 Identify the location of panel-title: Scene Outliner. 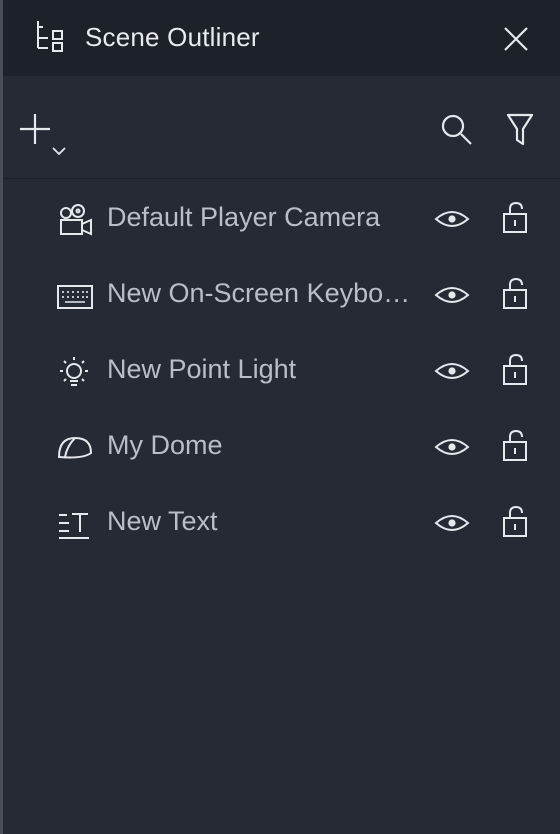
(172, 37).